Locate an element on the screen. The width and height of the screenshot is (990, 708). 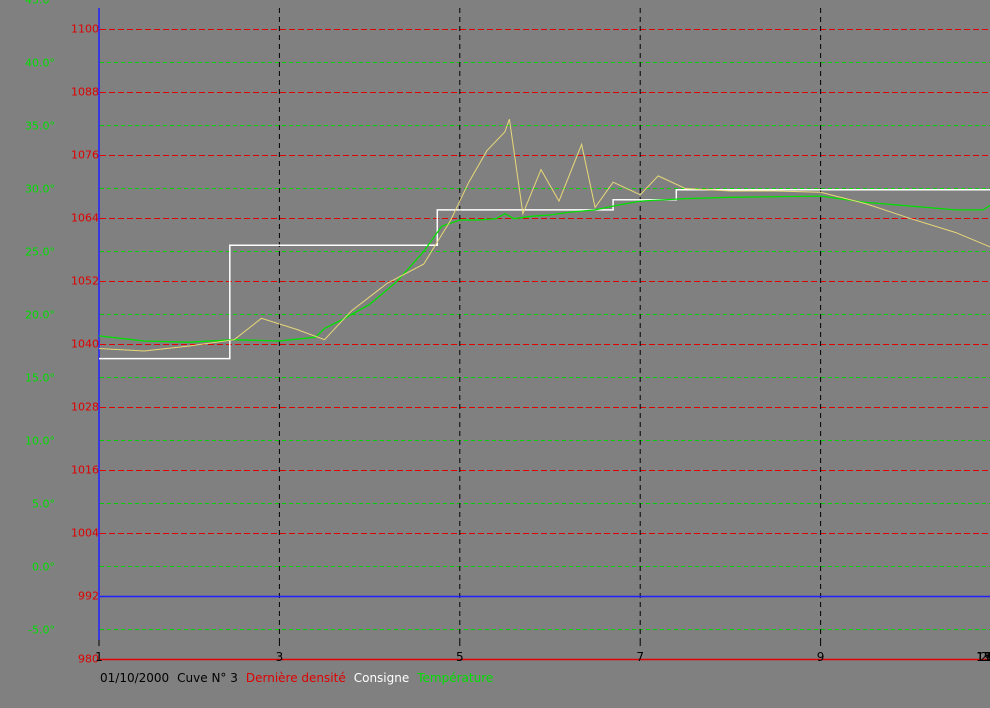
temperature-tick-label: -5.0° is located at coordinates (41, 630).